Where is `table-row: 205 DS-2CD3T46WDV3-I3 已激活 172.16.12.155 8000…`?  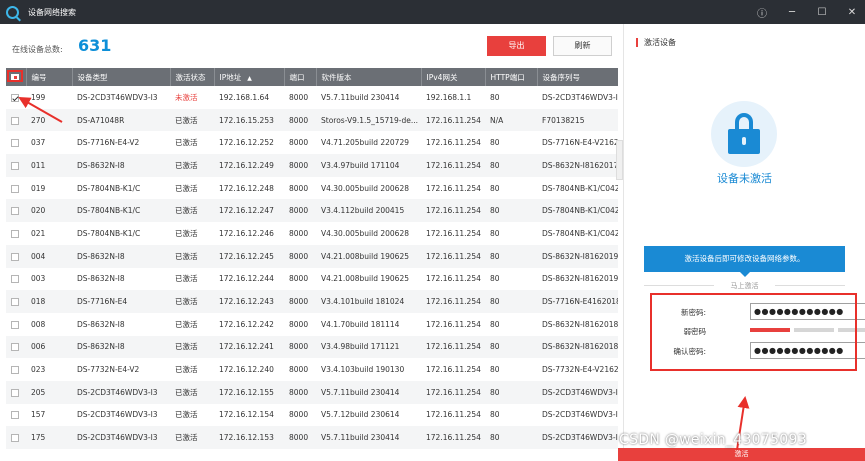
table-row: 205 DS-2CD3T46WDV3-I3 已激活 172.16.12.155 8000… is located at coordinates (312, 392).